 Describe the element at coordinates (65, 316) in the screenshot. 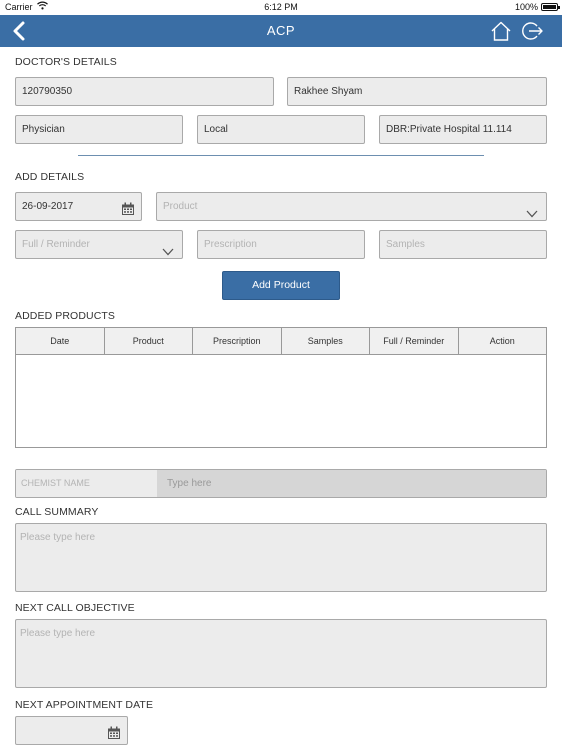

I see `added-products-heading: ADDED PRODUCTS` at that location.